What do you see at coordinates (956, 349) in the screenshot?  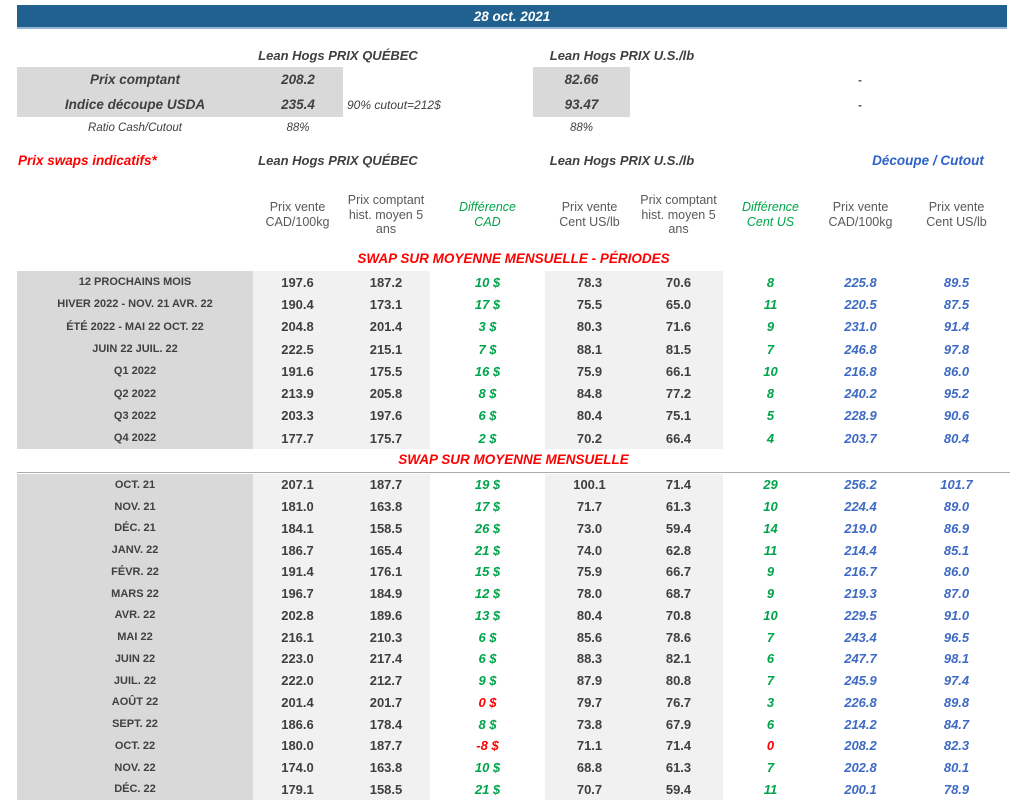 I see `cutout-us-price: 97.8` at bounding box center [956, 349].